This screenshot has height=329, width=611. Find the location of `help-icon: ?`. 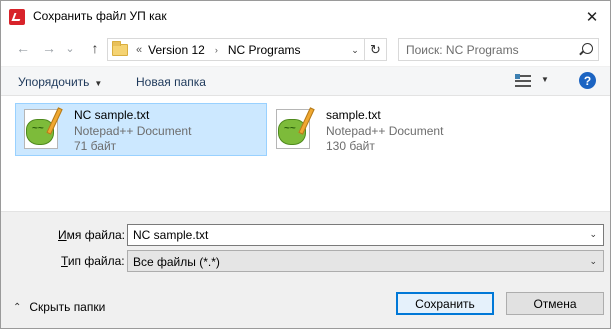

help-icon: ? is located at coordinates (587, 80).